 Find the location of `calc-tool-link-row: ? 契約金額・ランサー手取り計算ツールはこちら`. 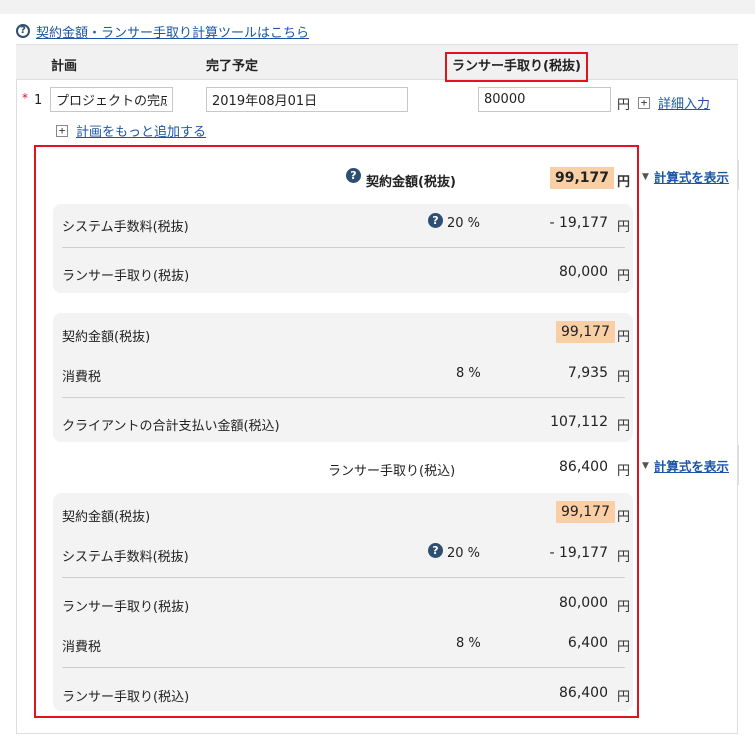

calc-tool-link-row: ? 契約金額・ランサー手取り計算ツールはこちら is located at coordinates (162, 31).